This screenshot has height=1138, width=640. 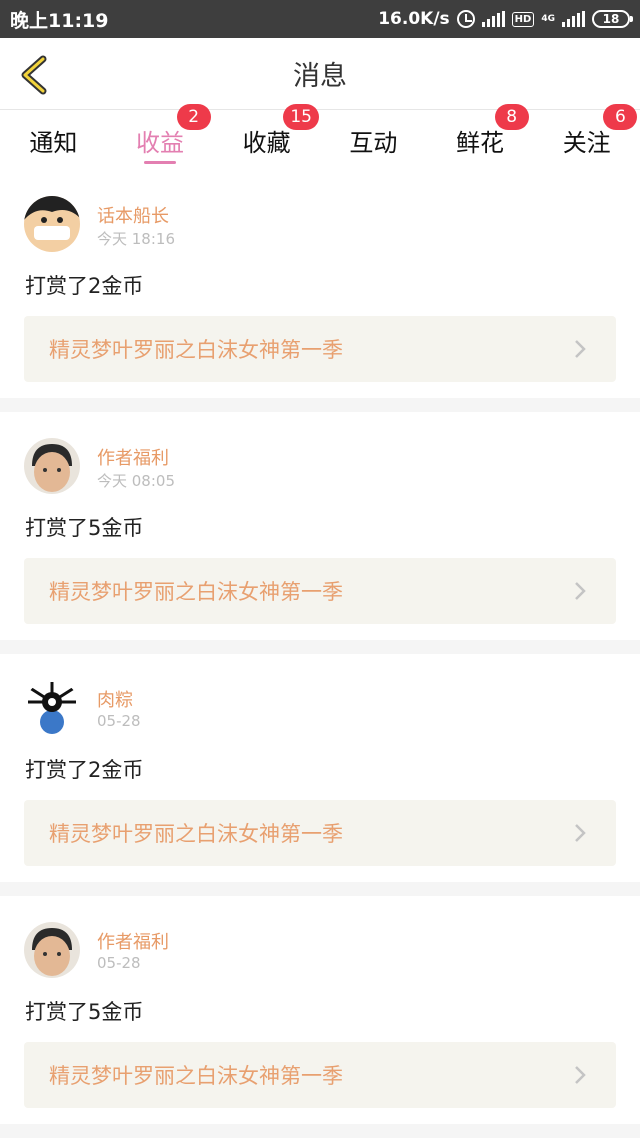 What do you see at coordinates (266, 142) in the screenshot?
I see `tab-label: 收藏` at bounding box center [266, 142].